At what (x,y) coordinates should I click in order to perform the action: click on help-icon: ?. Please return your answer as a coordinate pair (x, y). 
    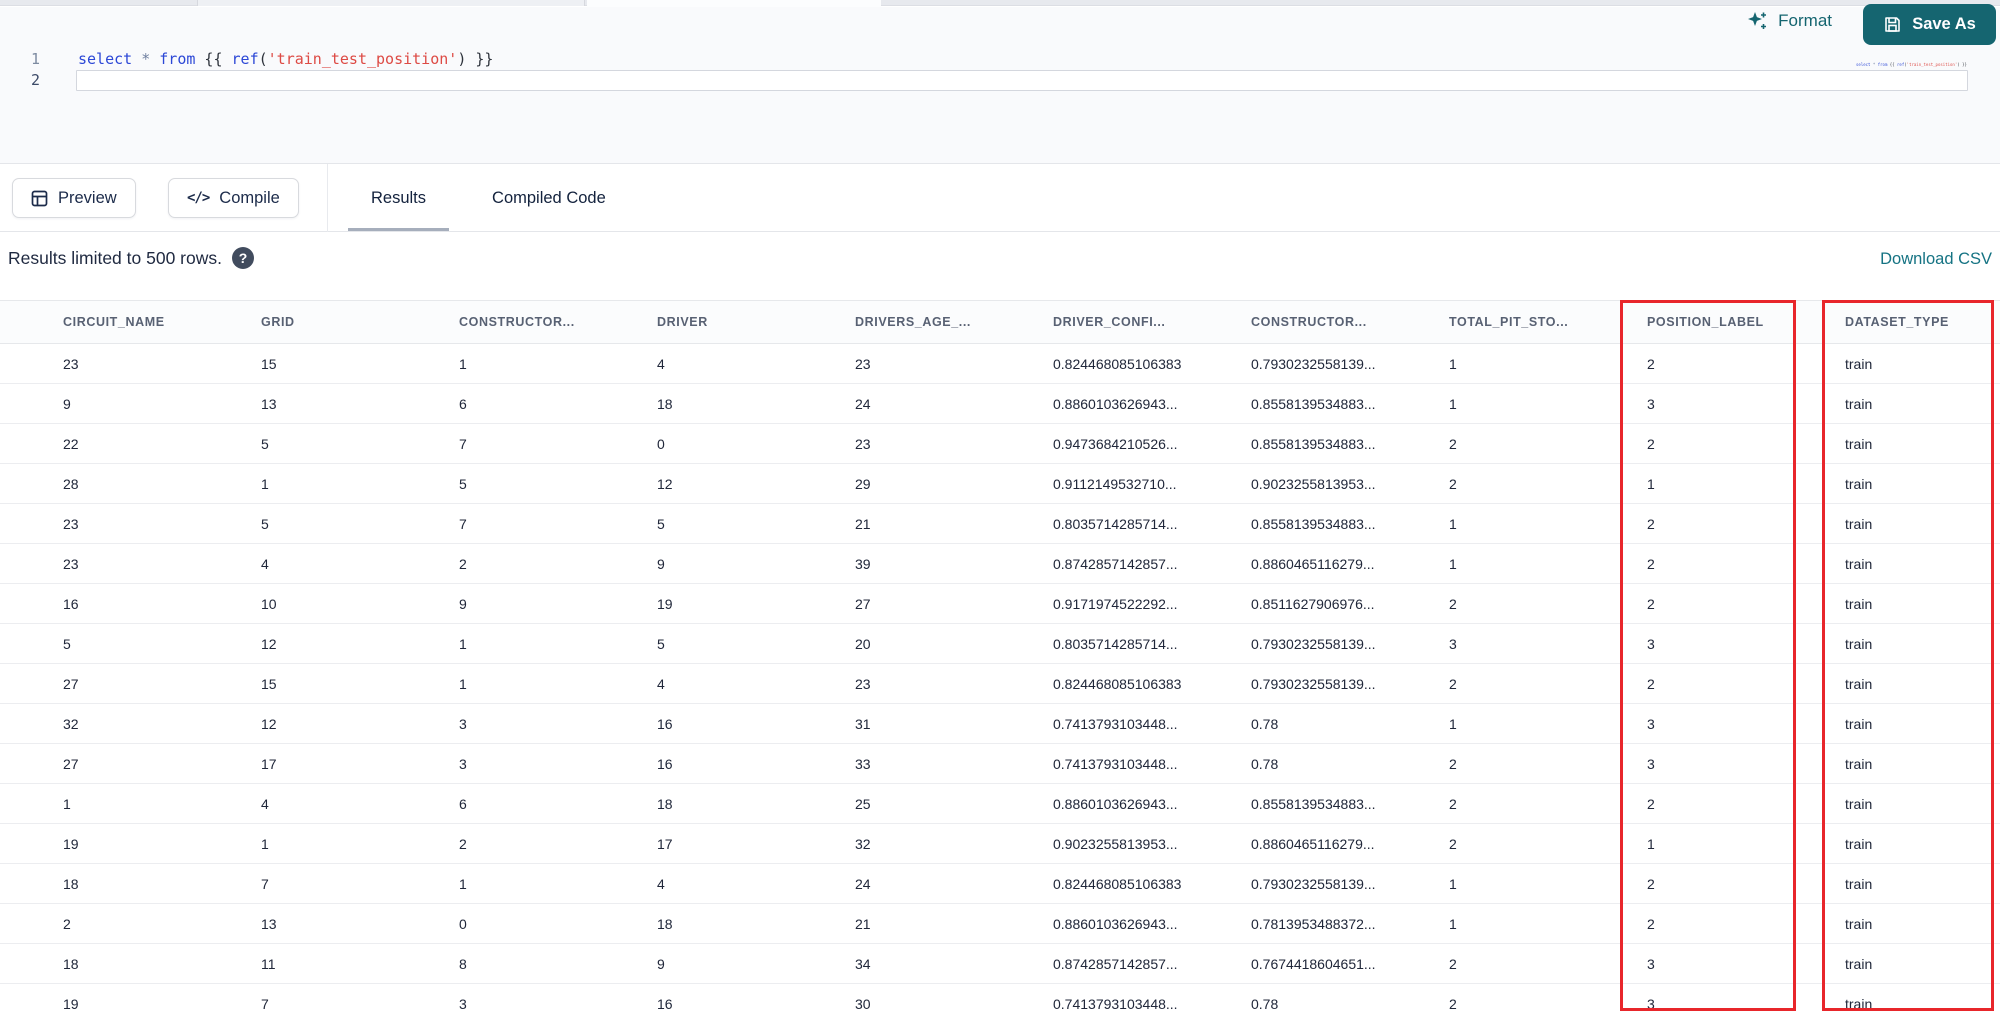
    Looking at the image, I should click on (242, 258).